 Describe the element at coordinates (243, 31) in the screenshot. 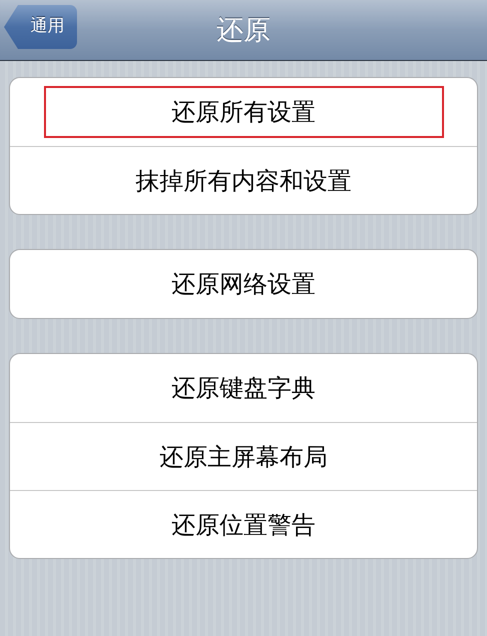

I see `page-title: 还原` at that location.